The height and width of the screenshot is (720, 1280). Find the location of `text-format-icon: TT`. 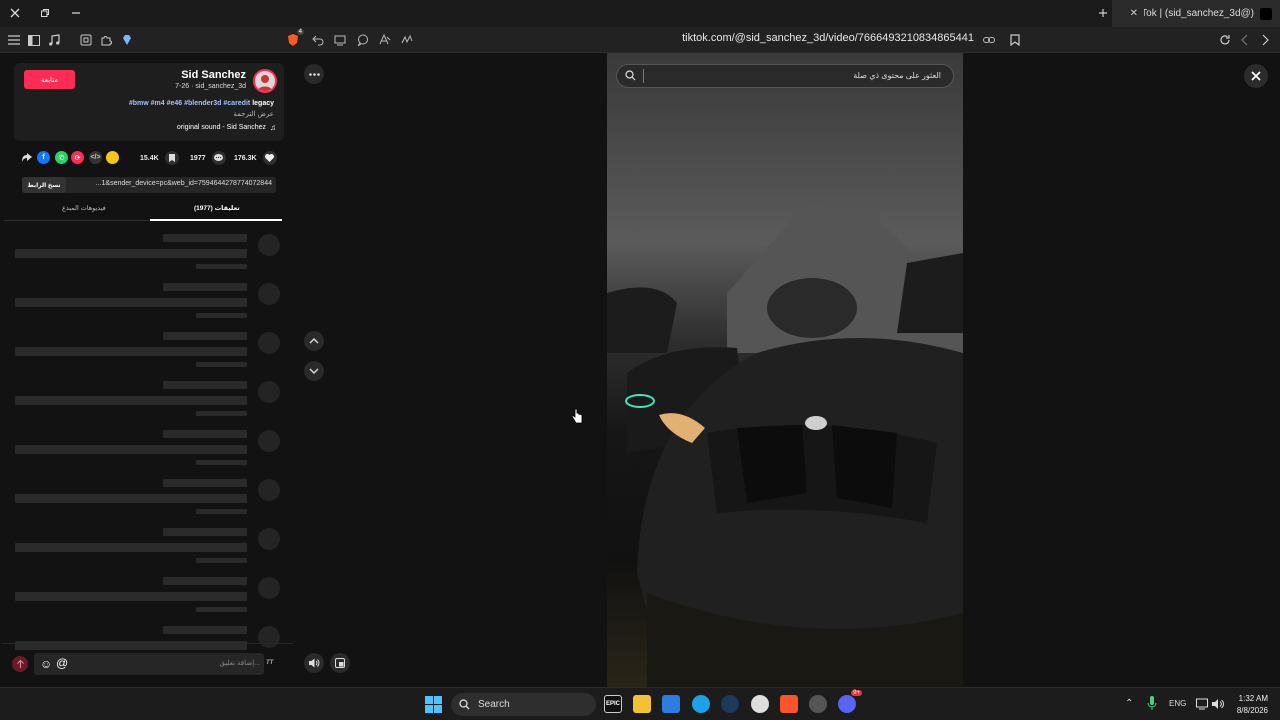

text-format-icon: TT is located at coordinates (269, 663).